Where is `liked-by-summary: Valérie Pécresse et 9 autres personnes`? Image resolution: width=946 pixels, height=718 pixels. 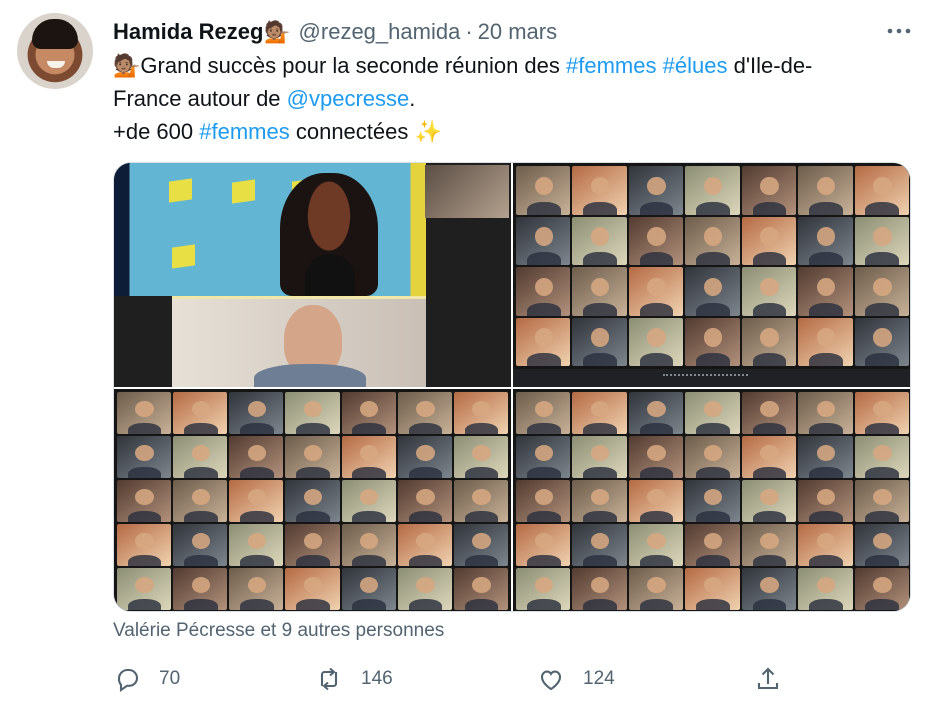 liked-by-summary: Valérie Pécresse et 9 autres personnes is located at coordinates (278, 631).